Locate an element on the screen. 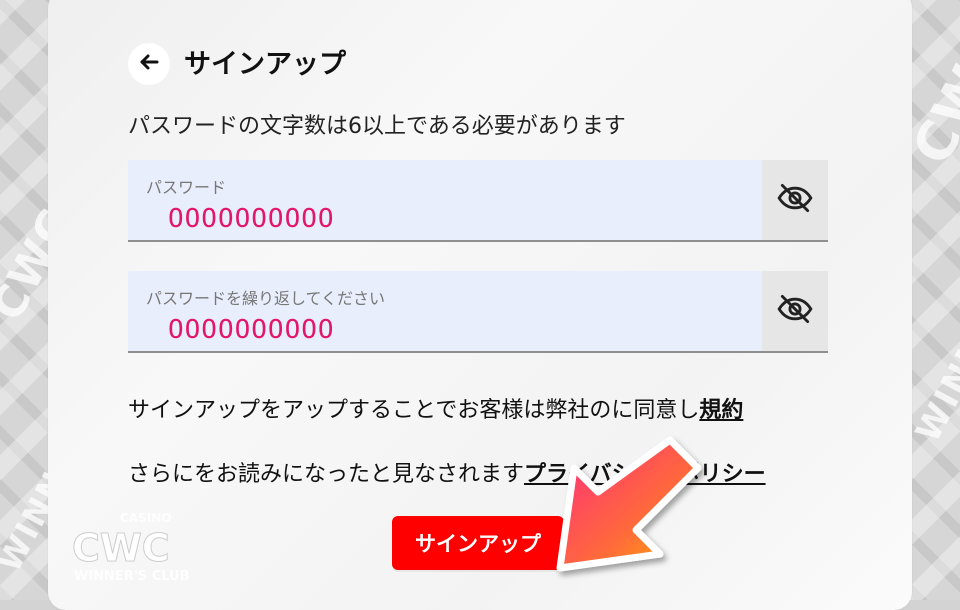  password-field-value: OOOOOOOOOO is located at coordinates (251, 219).